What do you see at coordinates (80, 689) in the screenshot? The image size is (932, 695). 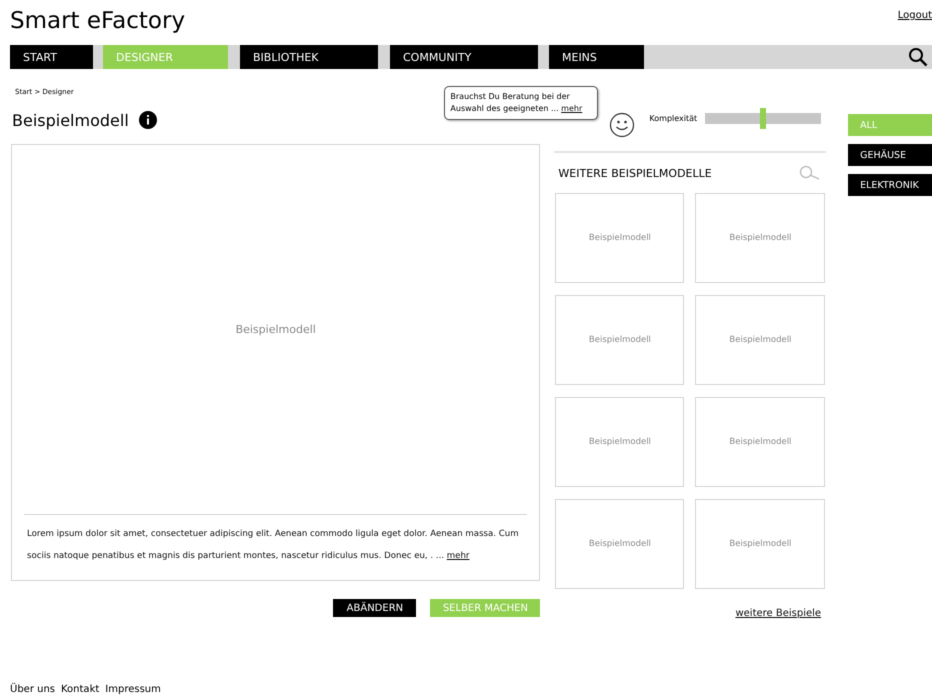 I see `footer-link: Kontakt` at bounding box center [80, 689].